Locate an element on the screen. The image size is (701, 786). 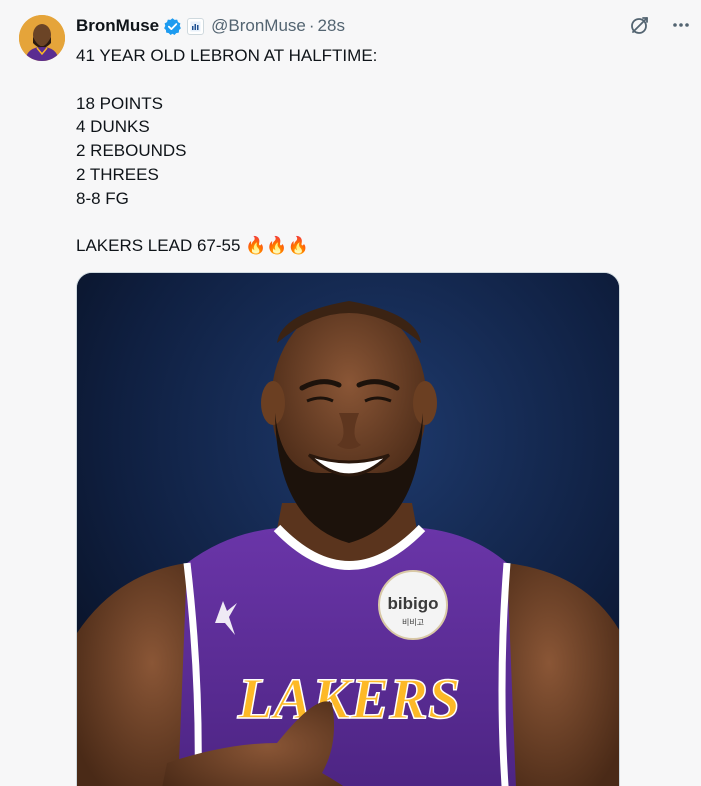
grok-icon is located at coordinates (640, 25).